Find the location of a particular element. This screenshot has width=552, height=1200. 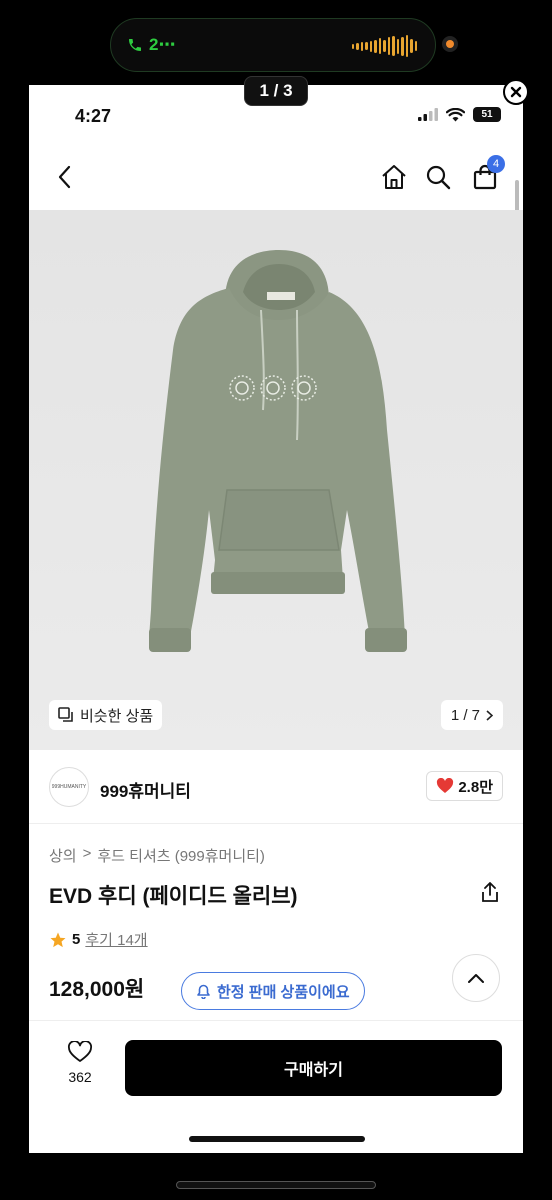

share-icon is located at coordinates (490, 892).